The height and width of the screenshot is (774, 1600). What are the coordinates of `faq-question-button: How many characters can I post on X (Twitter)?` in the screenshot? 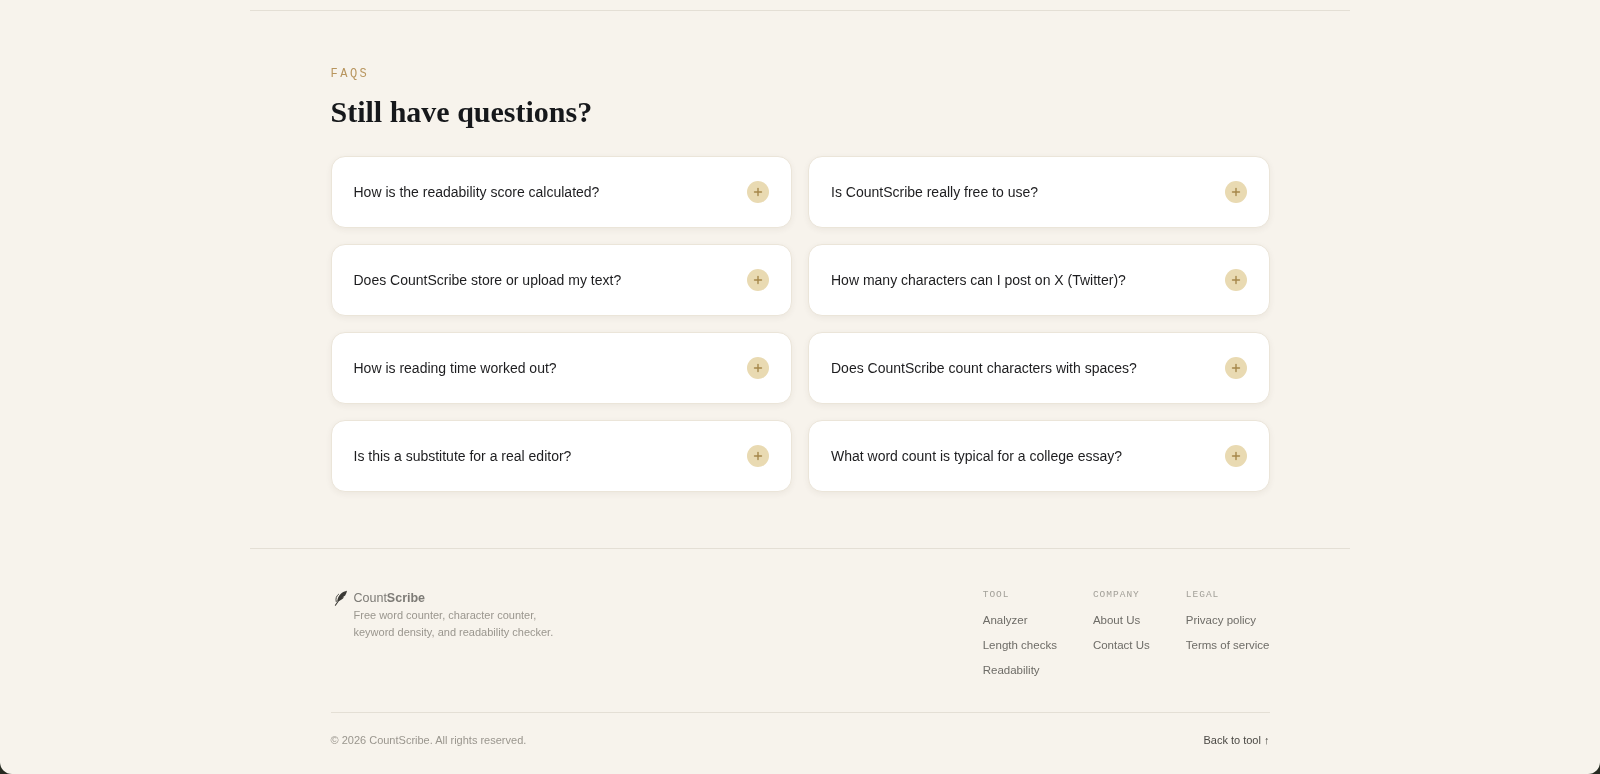 It's located at (1039, 280).